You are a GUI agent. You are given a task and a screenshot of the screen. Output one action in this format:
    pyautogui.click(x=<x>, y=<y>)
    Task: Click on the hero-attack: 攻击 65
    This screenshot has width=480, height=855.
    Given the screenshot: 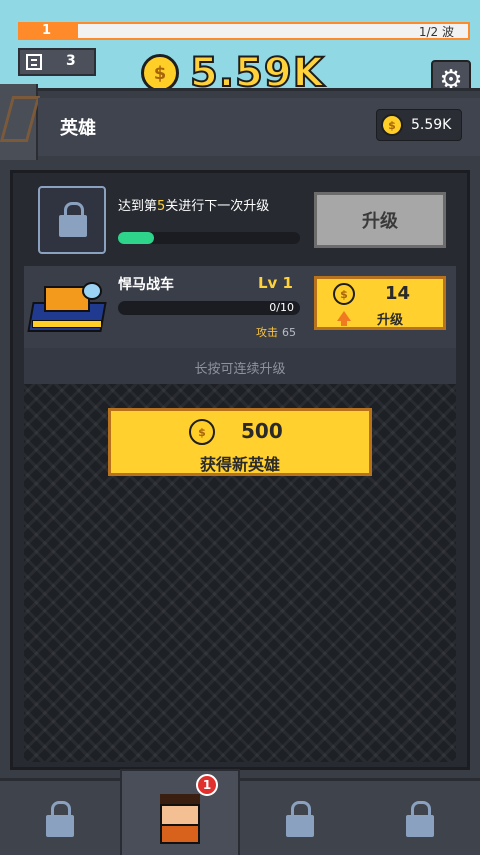 What is the action you would take?
    pyautogui.click(x=276, y=332)
    